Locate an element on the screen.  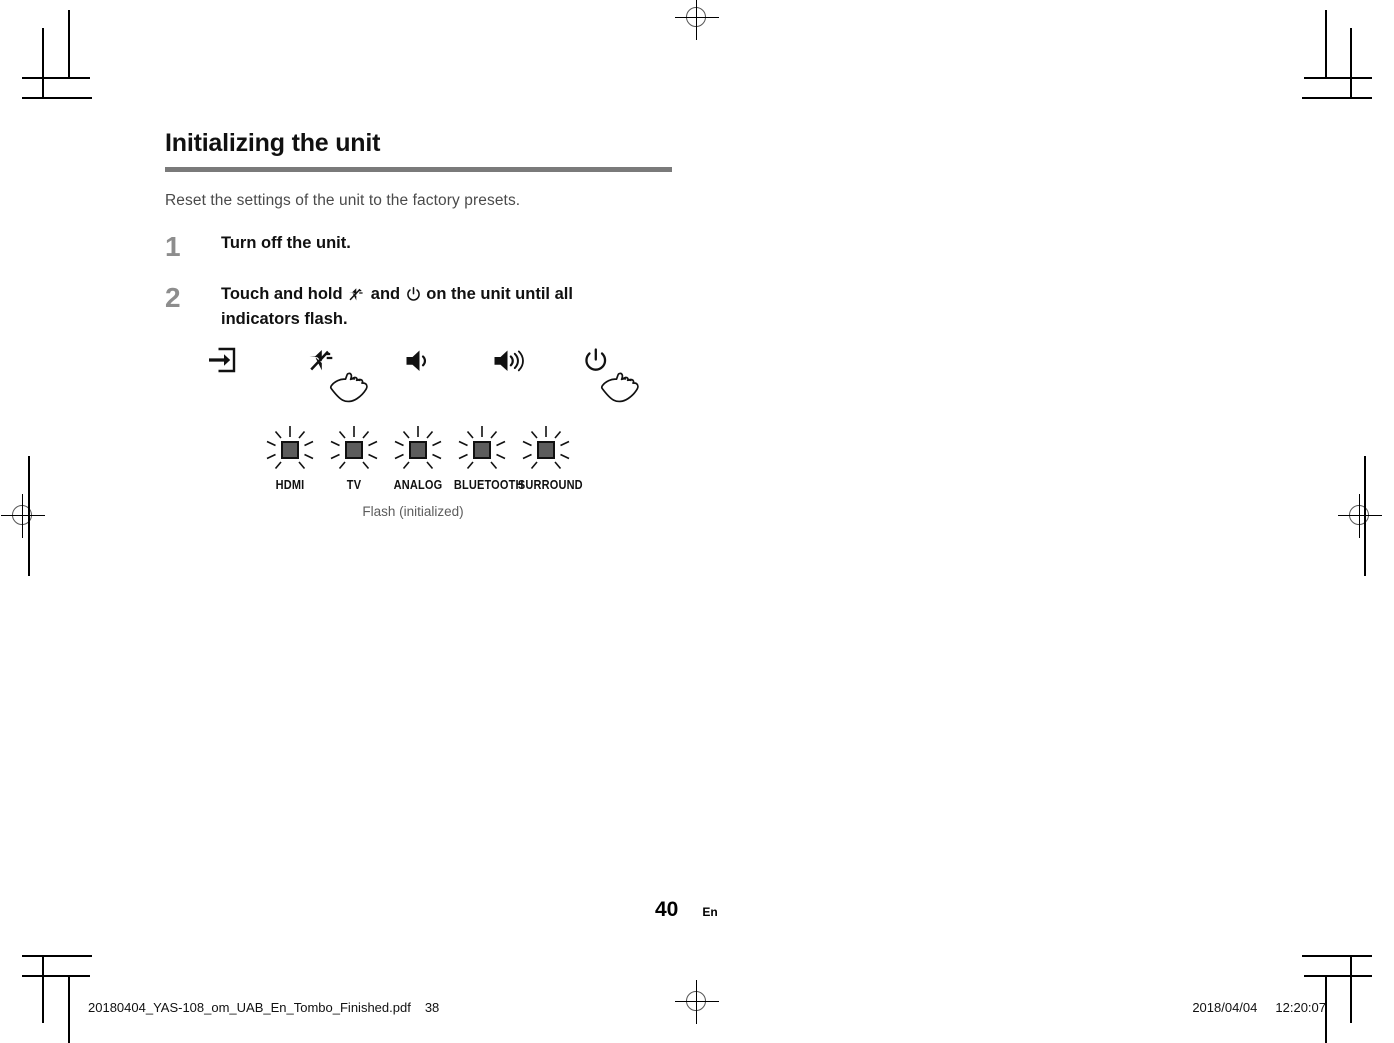
flash-caption: Flash (initialized) is located at coordinates (413, 511).